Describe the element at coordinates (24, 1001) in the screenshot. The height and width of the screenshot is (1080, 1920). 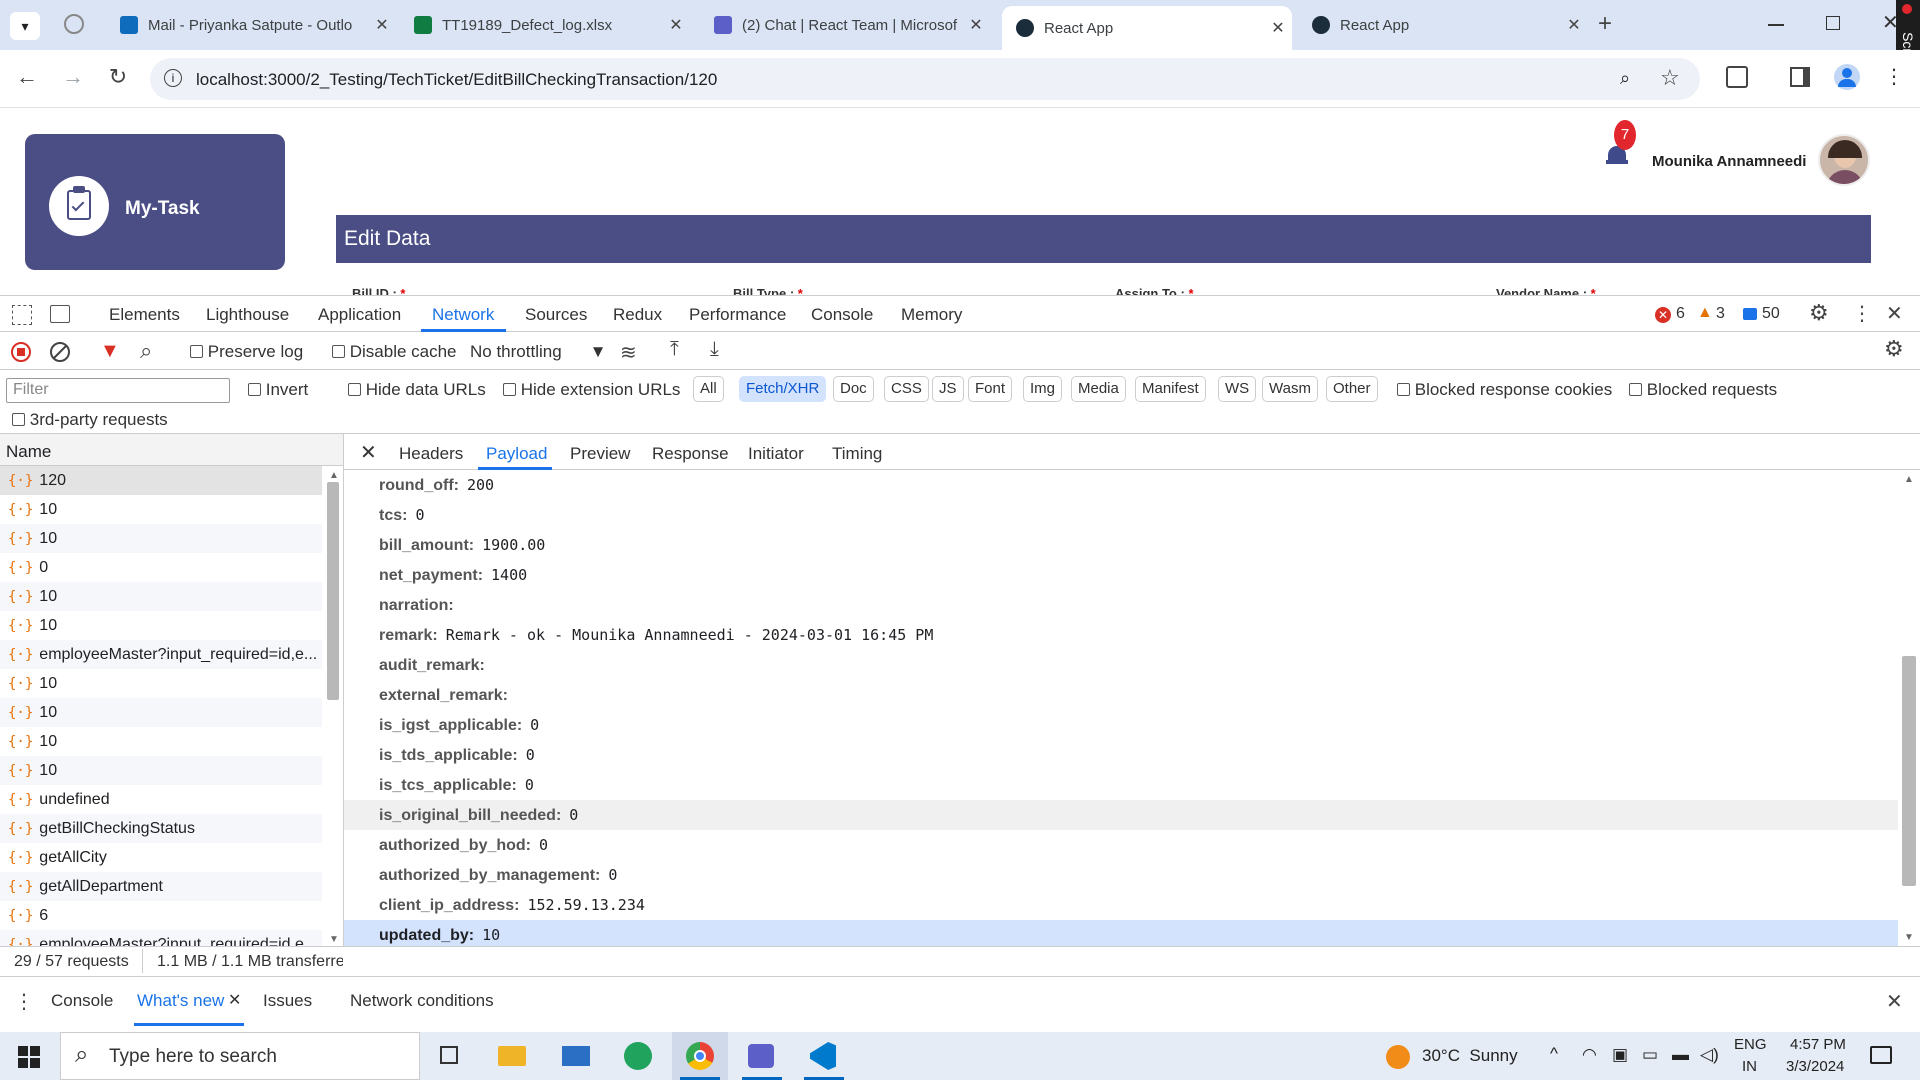
I see `drawer-menu-icon: ⋮` at that location.